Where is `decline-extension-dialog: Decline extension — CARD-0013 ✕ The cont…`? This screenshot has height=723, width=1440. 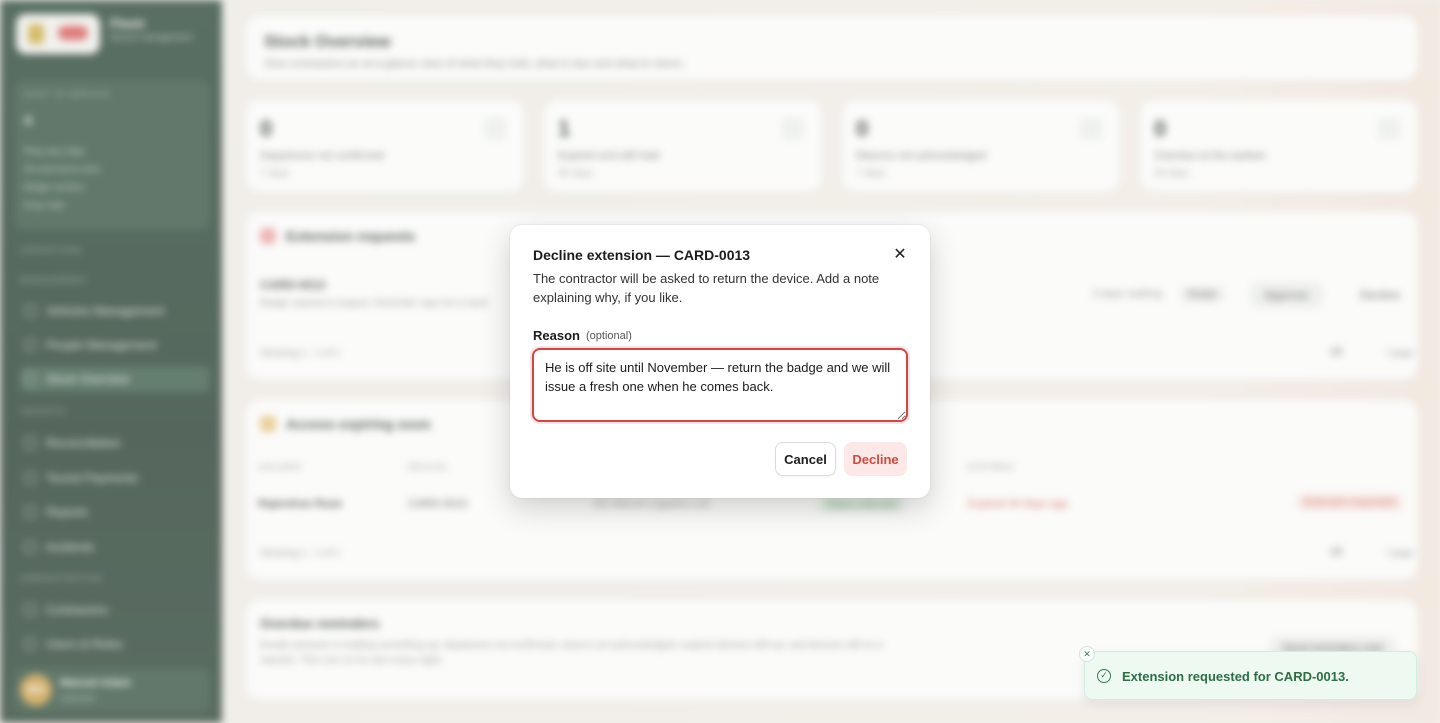 decline-extension-dialog: Decline extension — CARD-0013 ✕ The cont… is located at coordinates (720, 361).